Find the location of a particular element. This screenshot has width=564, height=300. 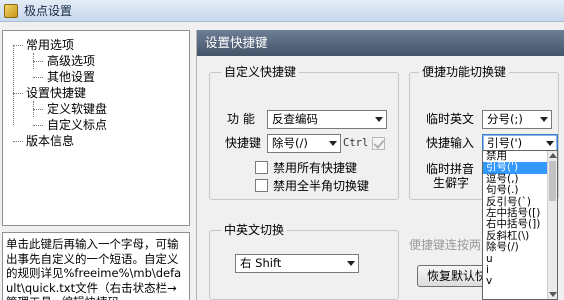

tree-item-soft-keyboard: 定义软键盘 is located at coordinates (77, 109).